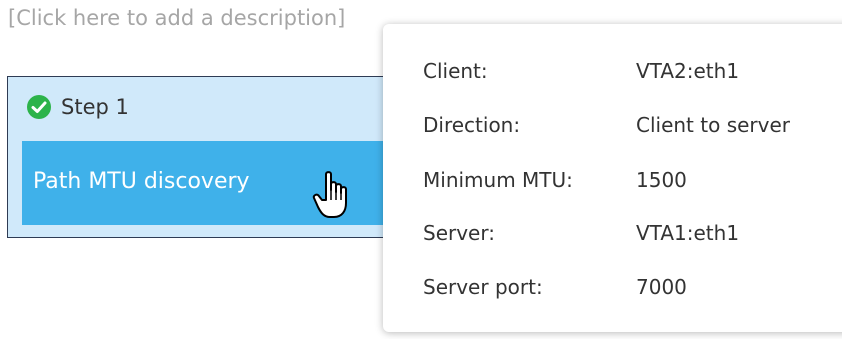 The height and width of the screenshot is (339, 842). What do you see at coordinates (688, 233) in the screenshot?
I see `tooltip-value: VTA1:eth1` at bounding box center [688, 233].